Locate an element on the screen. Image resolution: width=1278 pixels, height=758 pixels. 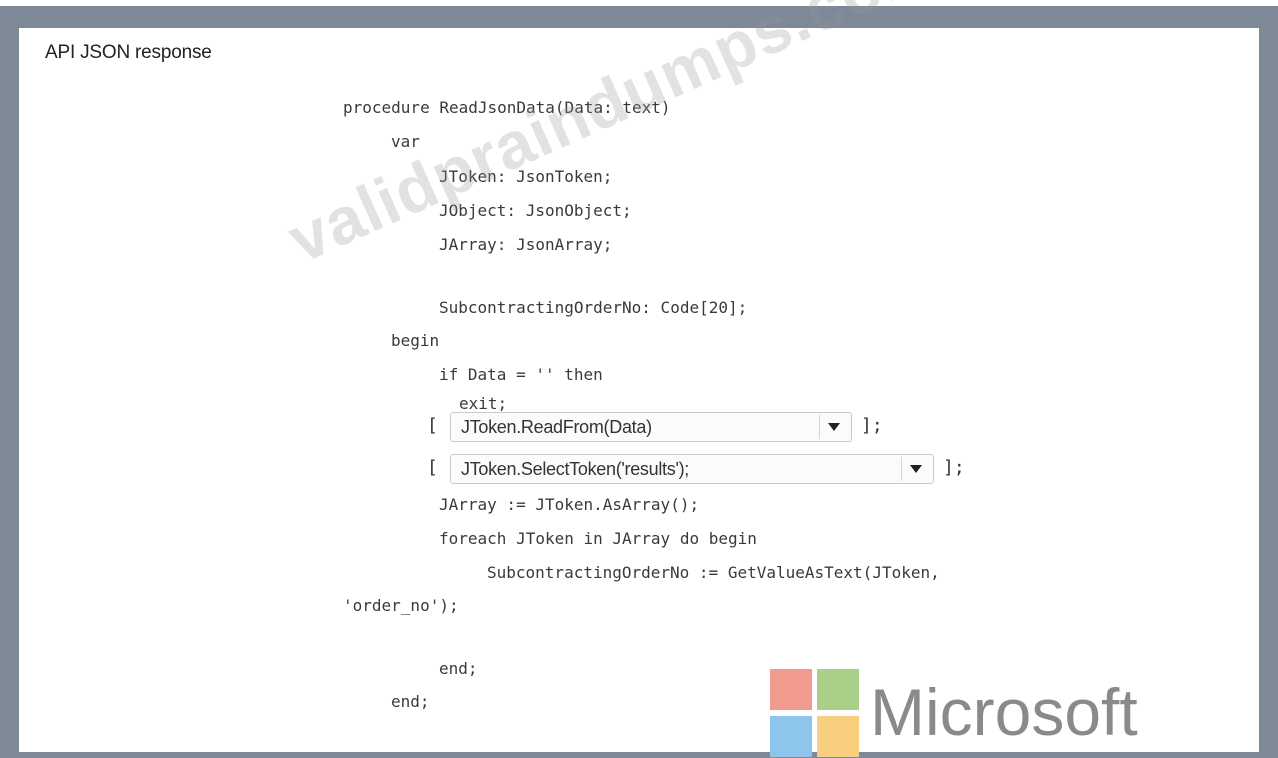
microsoft-logo-icon is located at coordinates (815, 713).